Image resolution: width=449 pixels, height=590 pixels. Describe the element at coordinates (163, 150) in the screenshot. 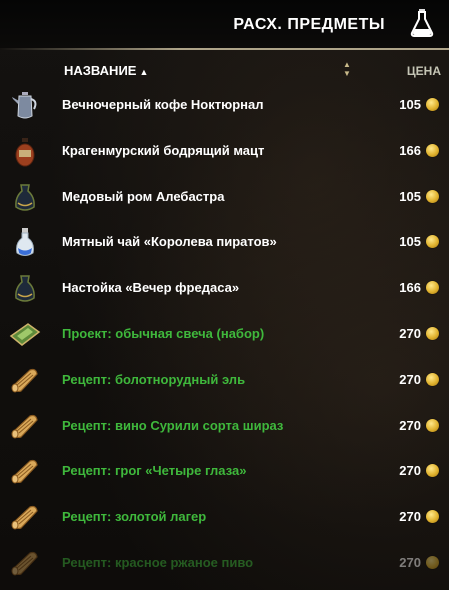

I see `item-name: Крагенмурский бодрящий мацт` at that location.